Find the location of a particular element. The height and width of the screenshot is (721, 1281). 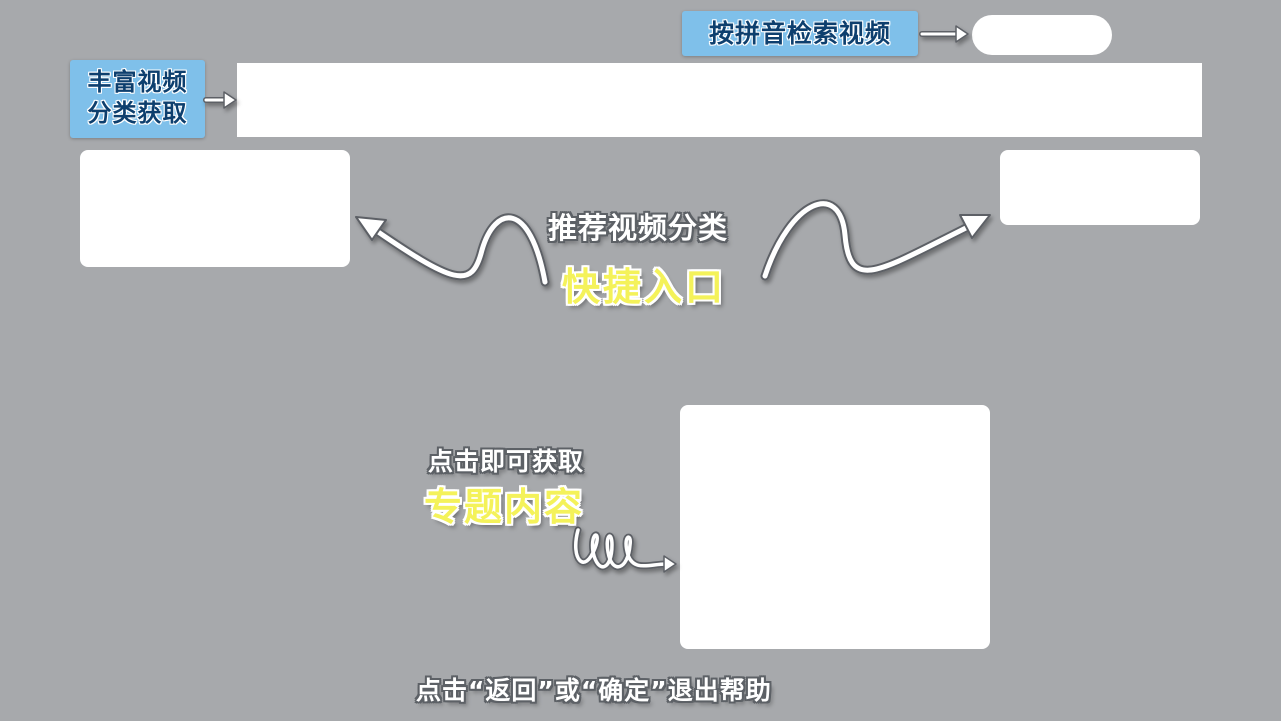

quick-entry-subtitle: 推荐视频分类 is located at coordinates (638, 228).